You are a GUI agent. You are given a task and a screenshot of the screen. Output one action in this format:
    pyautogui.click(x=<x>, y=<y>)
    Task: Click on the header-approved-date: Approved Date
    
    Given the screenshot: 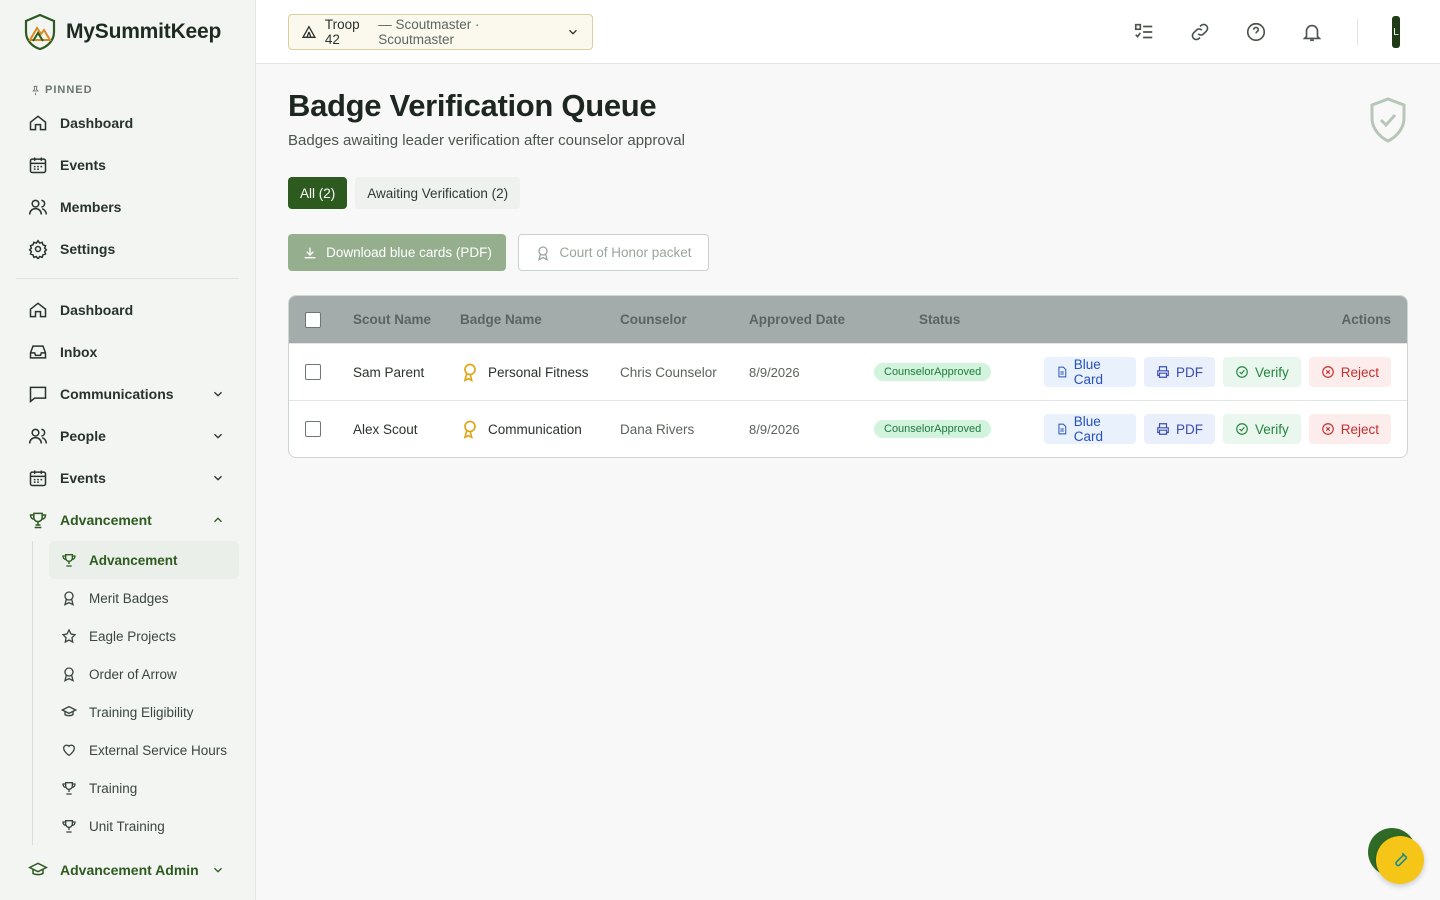 What is the action you would take?
    pyautogui.click(x=811, y=319)
    